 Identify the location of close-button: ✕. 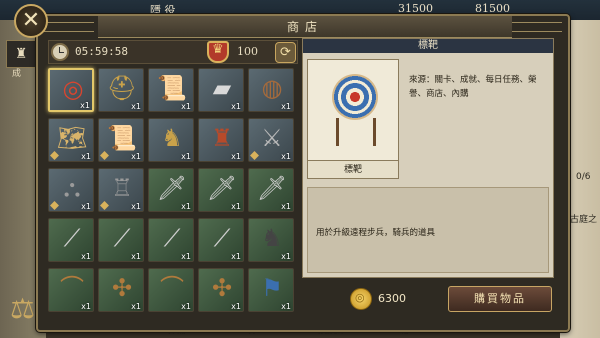
(31, 21).